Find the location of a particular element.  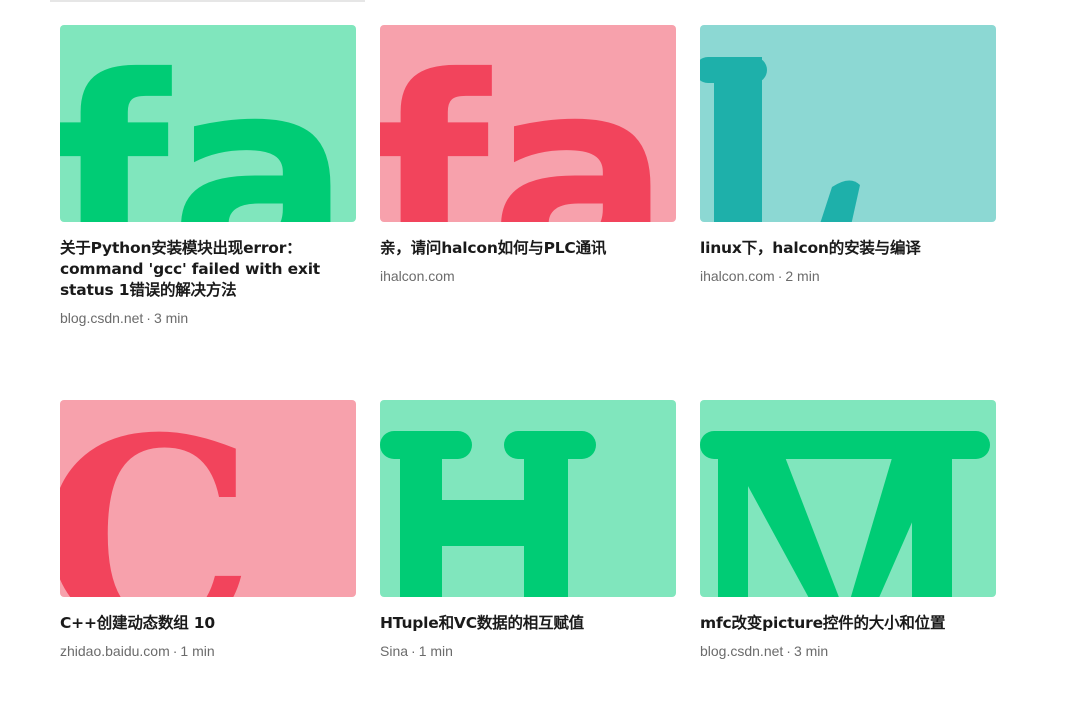

article-meta: Sina · 1 min is located at coordinates (528, 651).